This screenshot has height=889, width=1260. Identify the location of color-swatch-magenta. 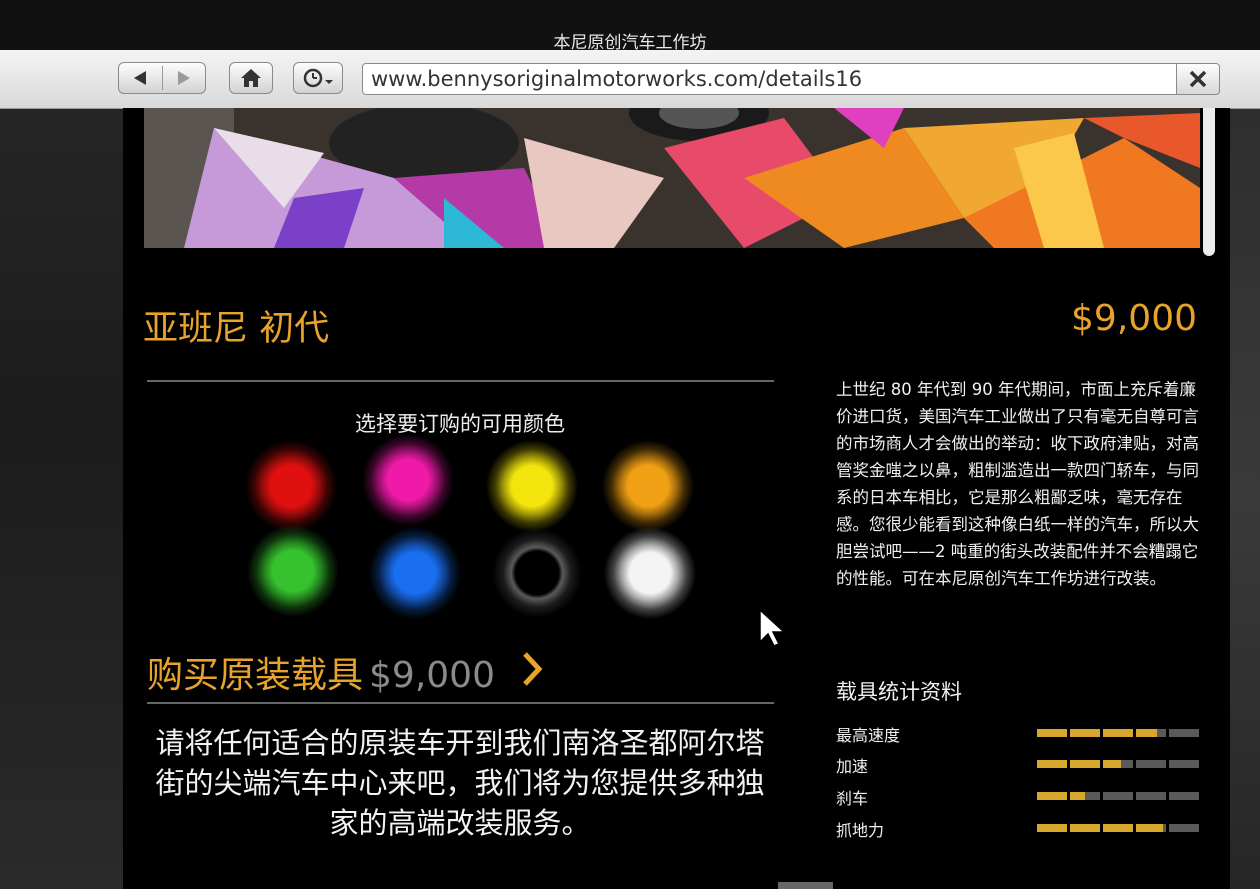
(408, 480).